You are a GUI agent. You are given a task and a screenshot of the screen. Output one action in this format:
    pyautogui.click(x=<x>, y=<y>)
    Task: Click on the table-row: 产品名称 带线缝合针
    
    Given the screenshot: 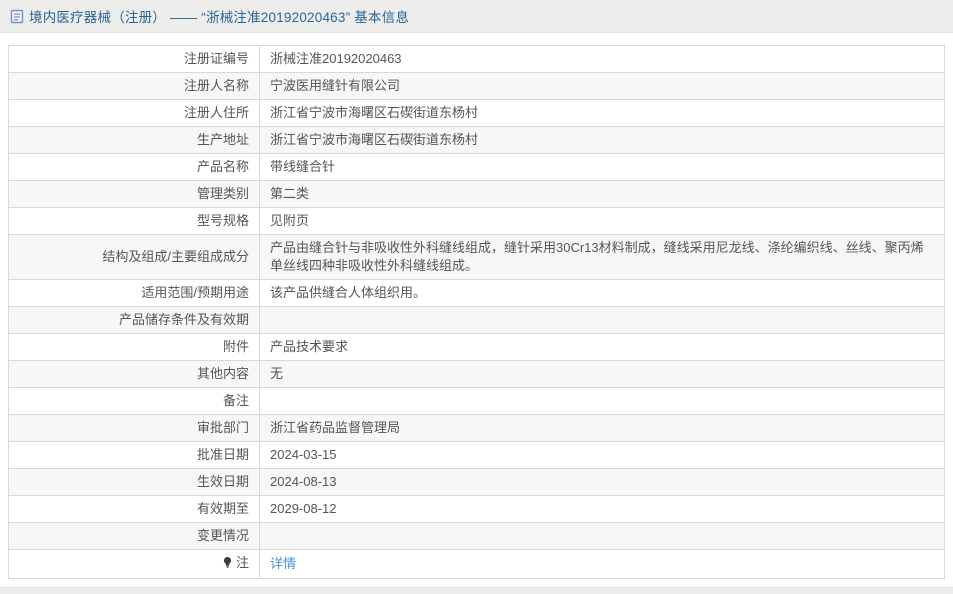 What is the action you would take?
    pyautogui.click(x=476, y=167)
    